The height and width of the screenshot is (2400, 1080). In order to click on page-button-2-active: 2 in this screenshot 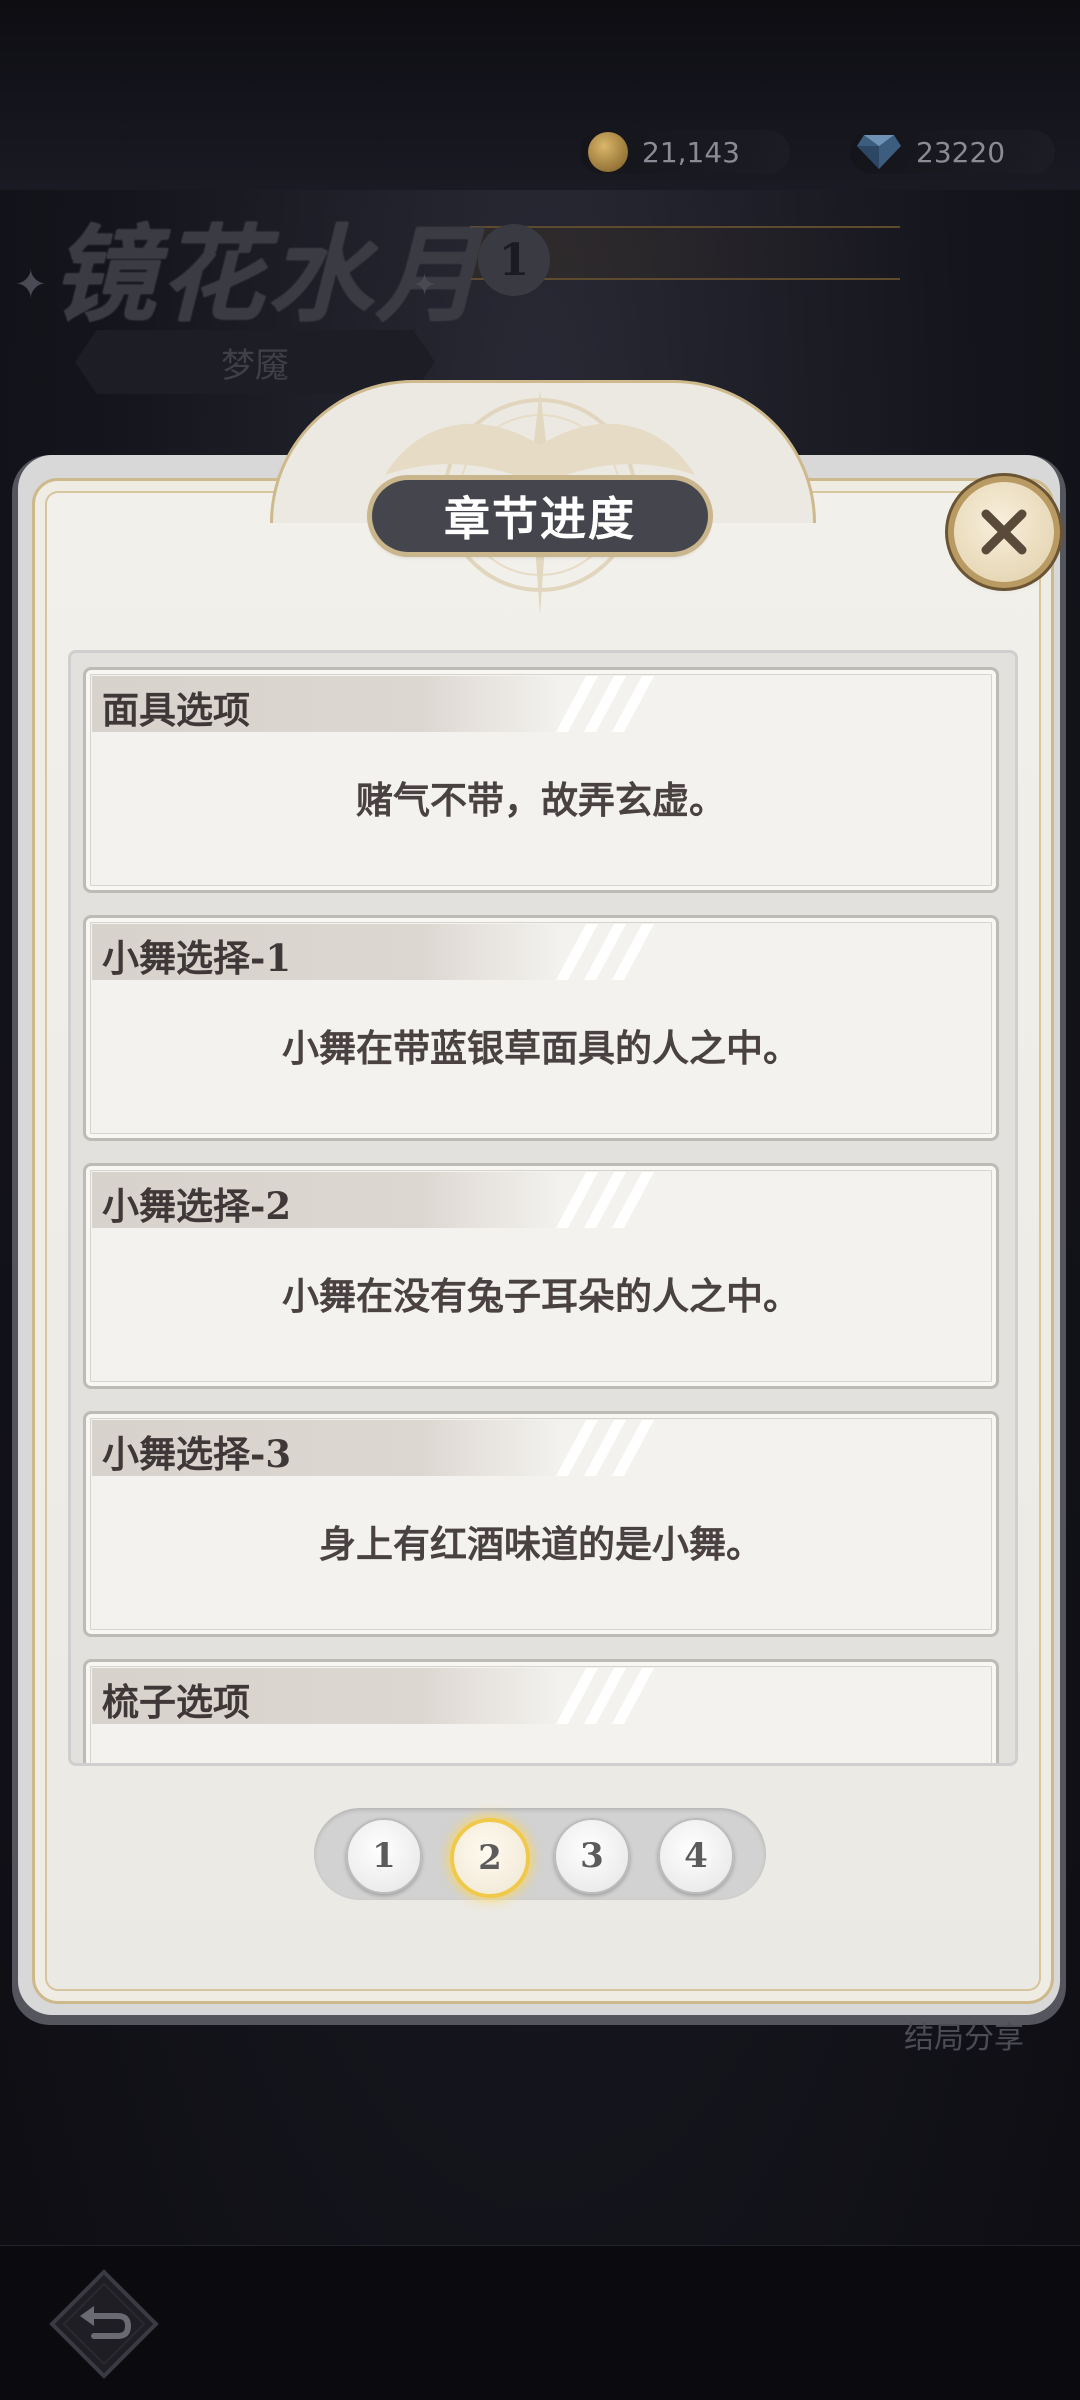, I will do `click(490, 1858)`.